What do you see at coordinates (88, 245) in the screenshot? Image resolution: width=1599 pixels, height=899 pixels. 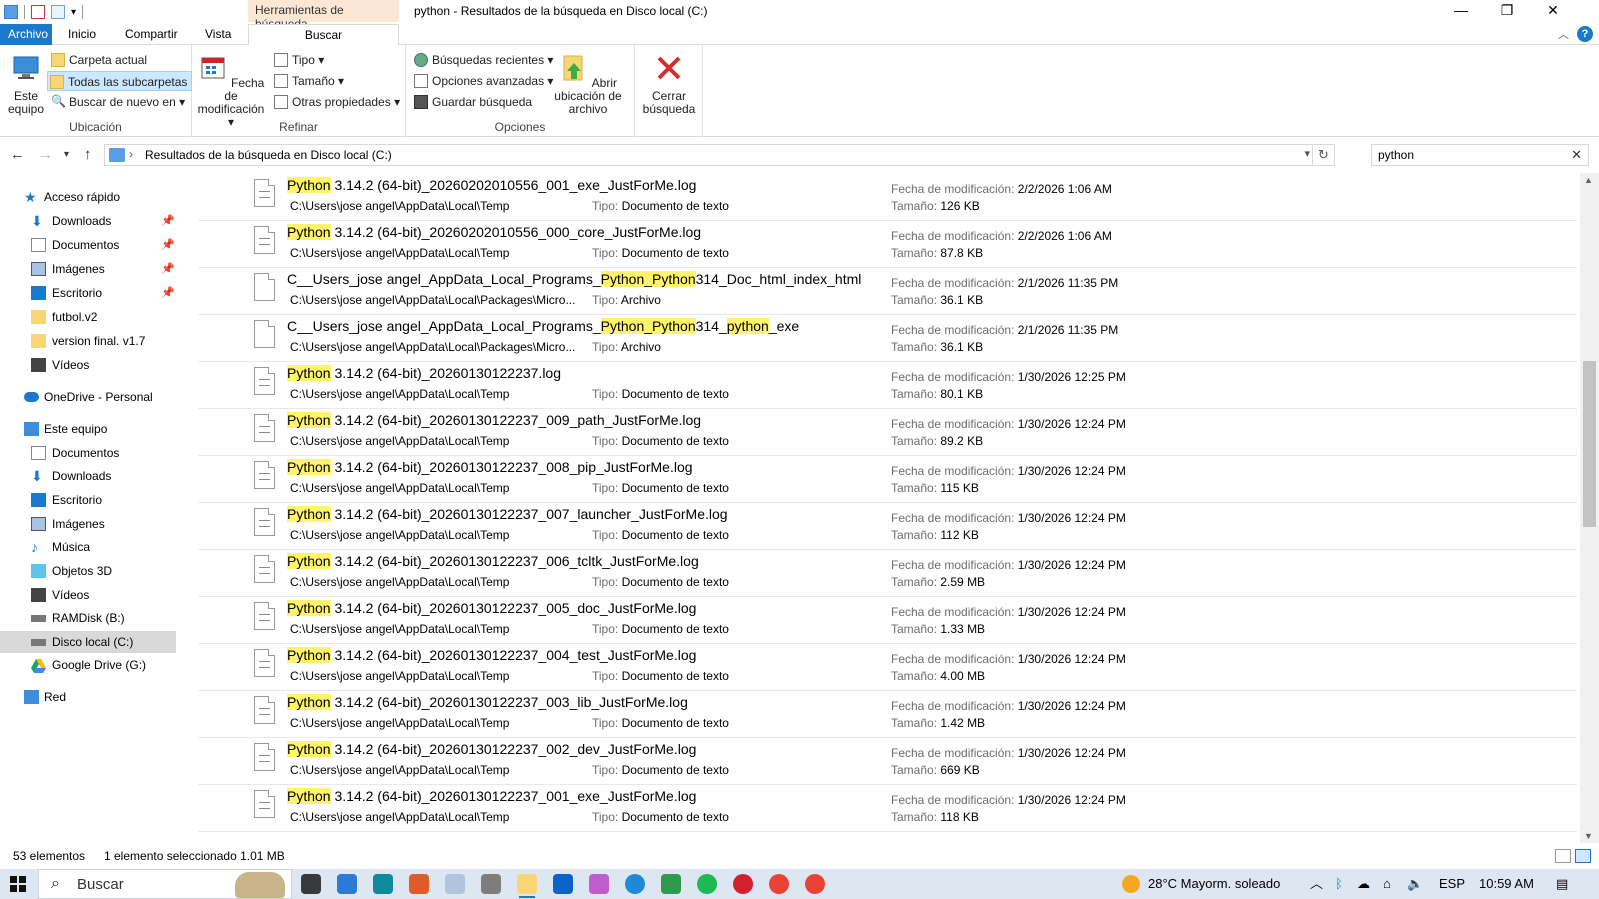 I see `nav-qa-documents: Documentos 📌` at bounding box center [88, 245].